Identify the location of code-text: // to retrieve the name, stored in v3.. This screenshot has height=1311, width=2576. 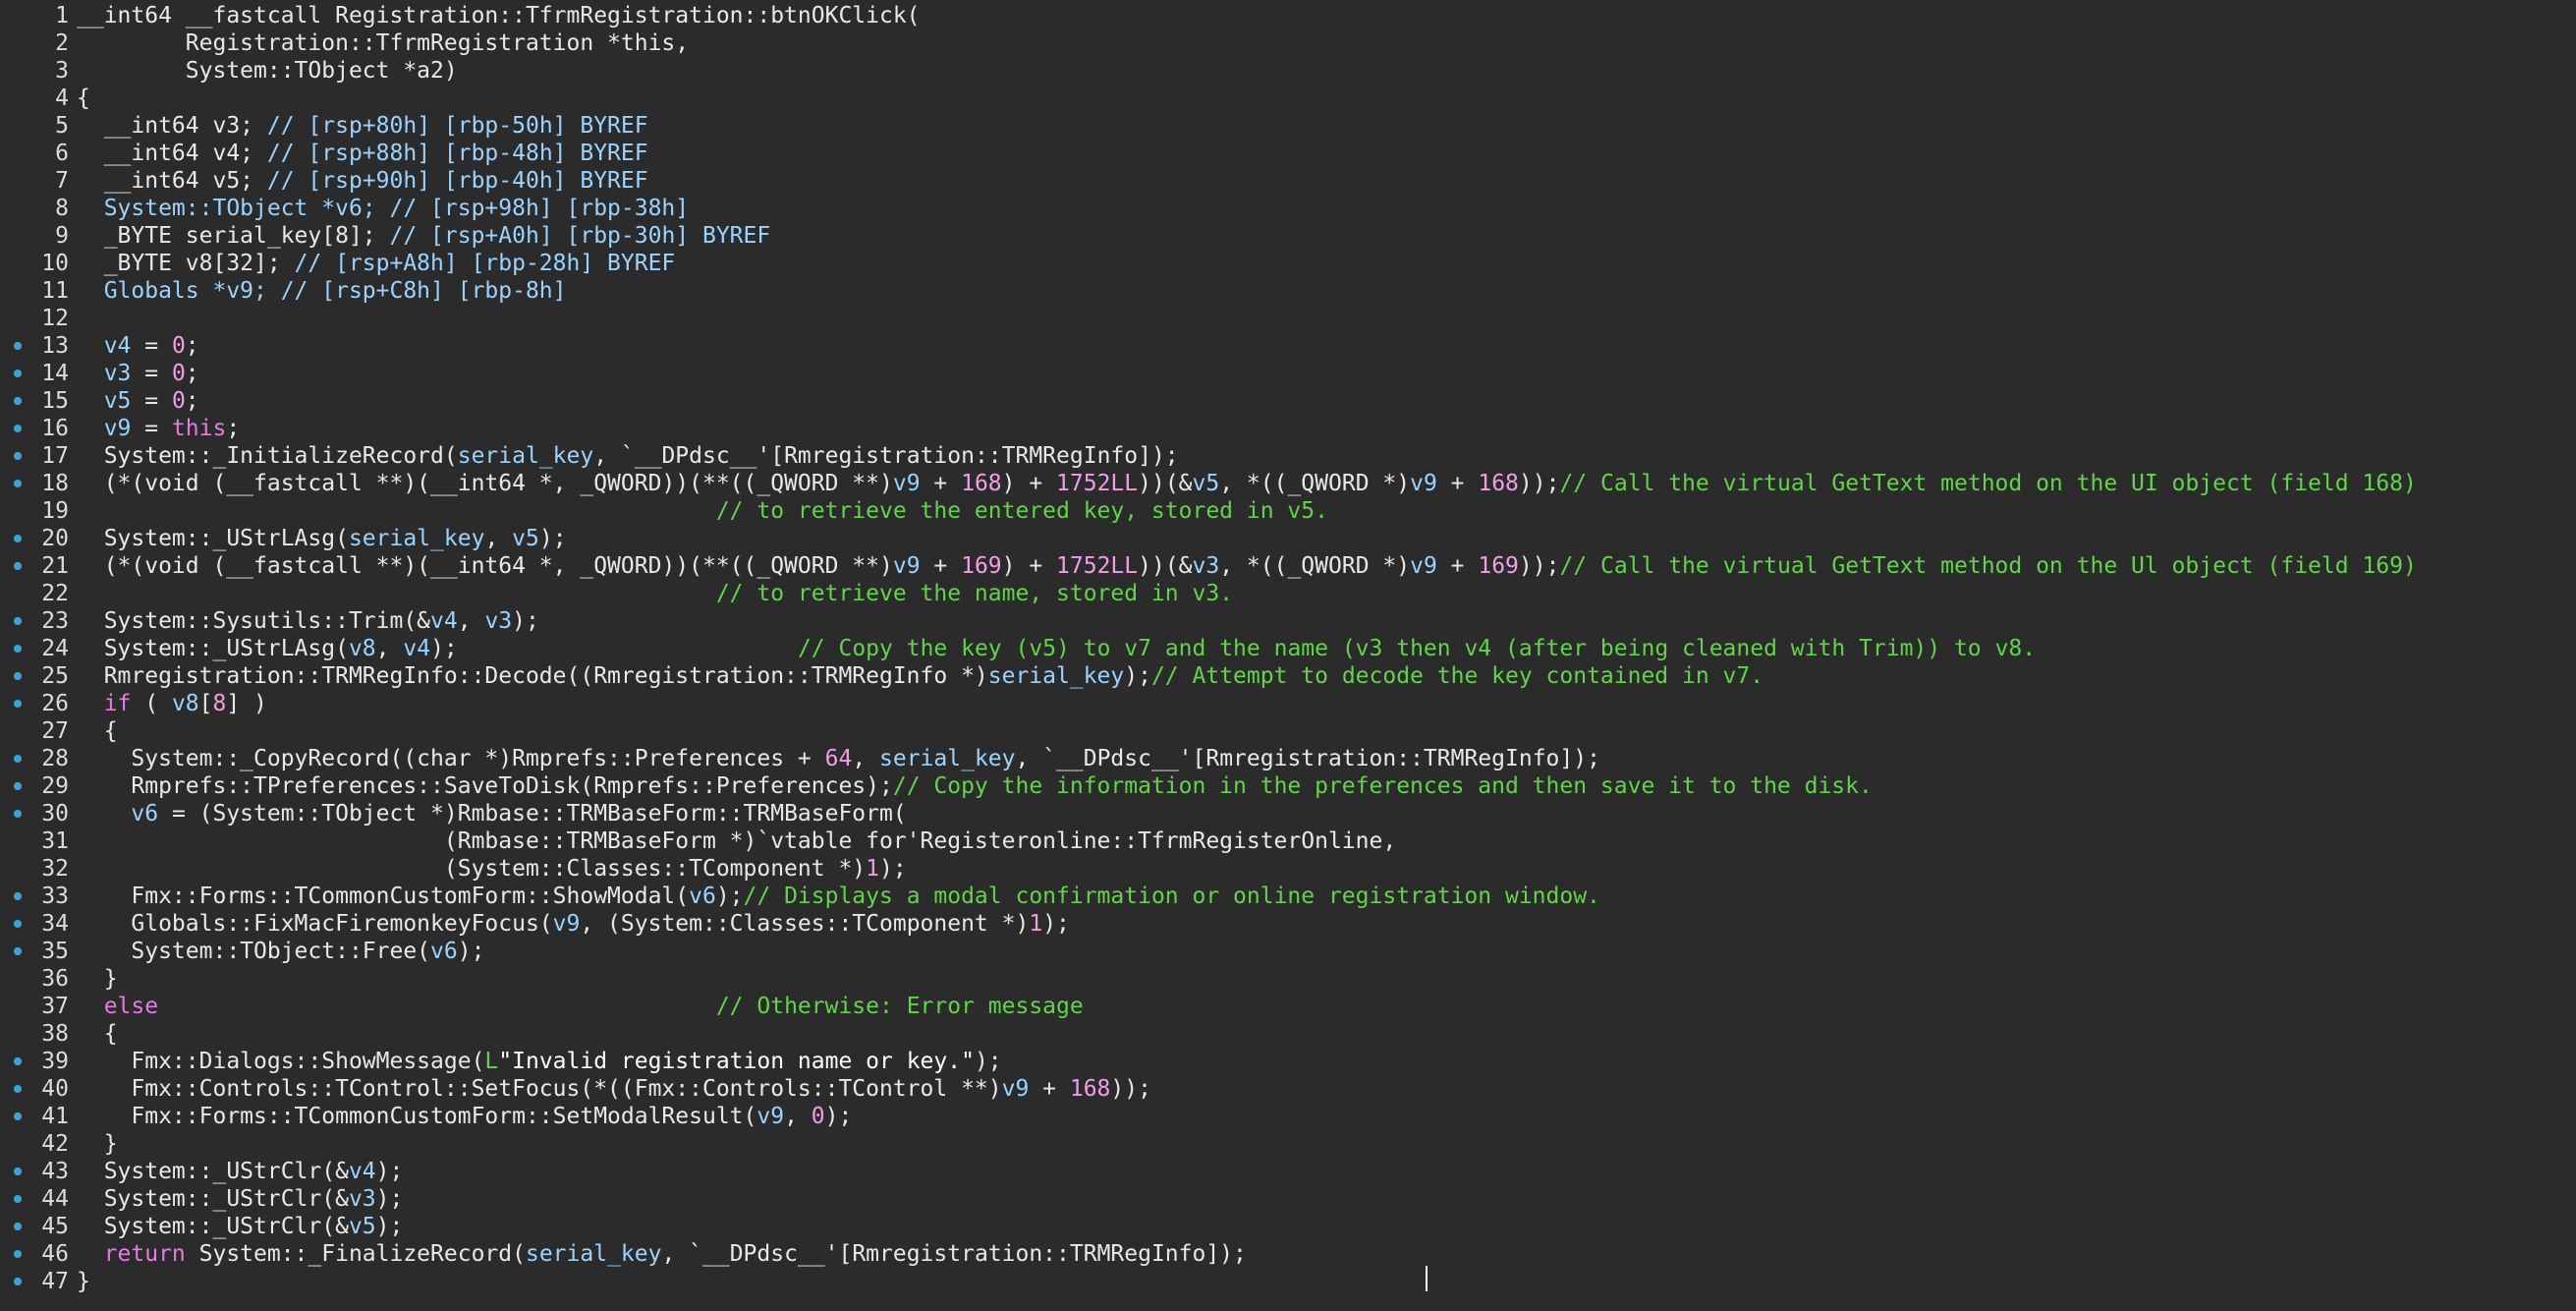
(655, 593).